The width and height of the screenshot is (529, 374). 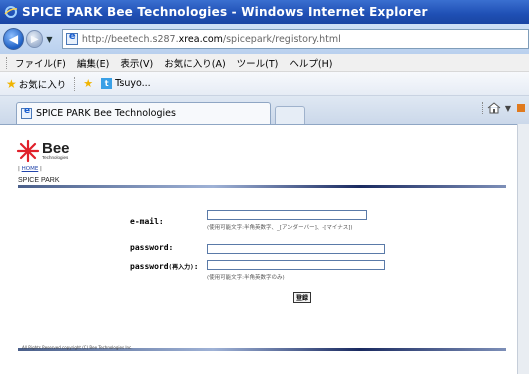 What do you see at coordinates (302, 297) in the screenshot?
I see `register-button: 登録` at bounding box center [302, 297].